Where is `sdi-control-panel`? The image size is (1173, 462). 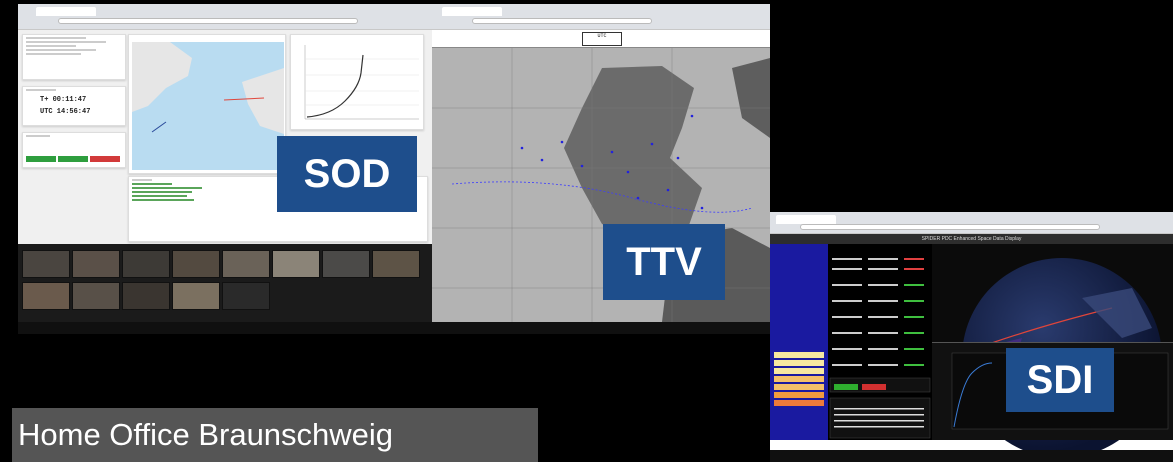 sdi-control-panel is located at coordinates (799, 342).